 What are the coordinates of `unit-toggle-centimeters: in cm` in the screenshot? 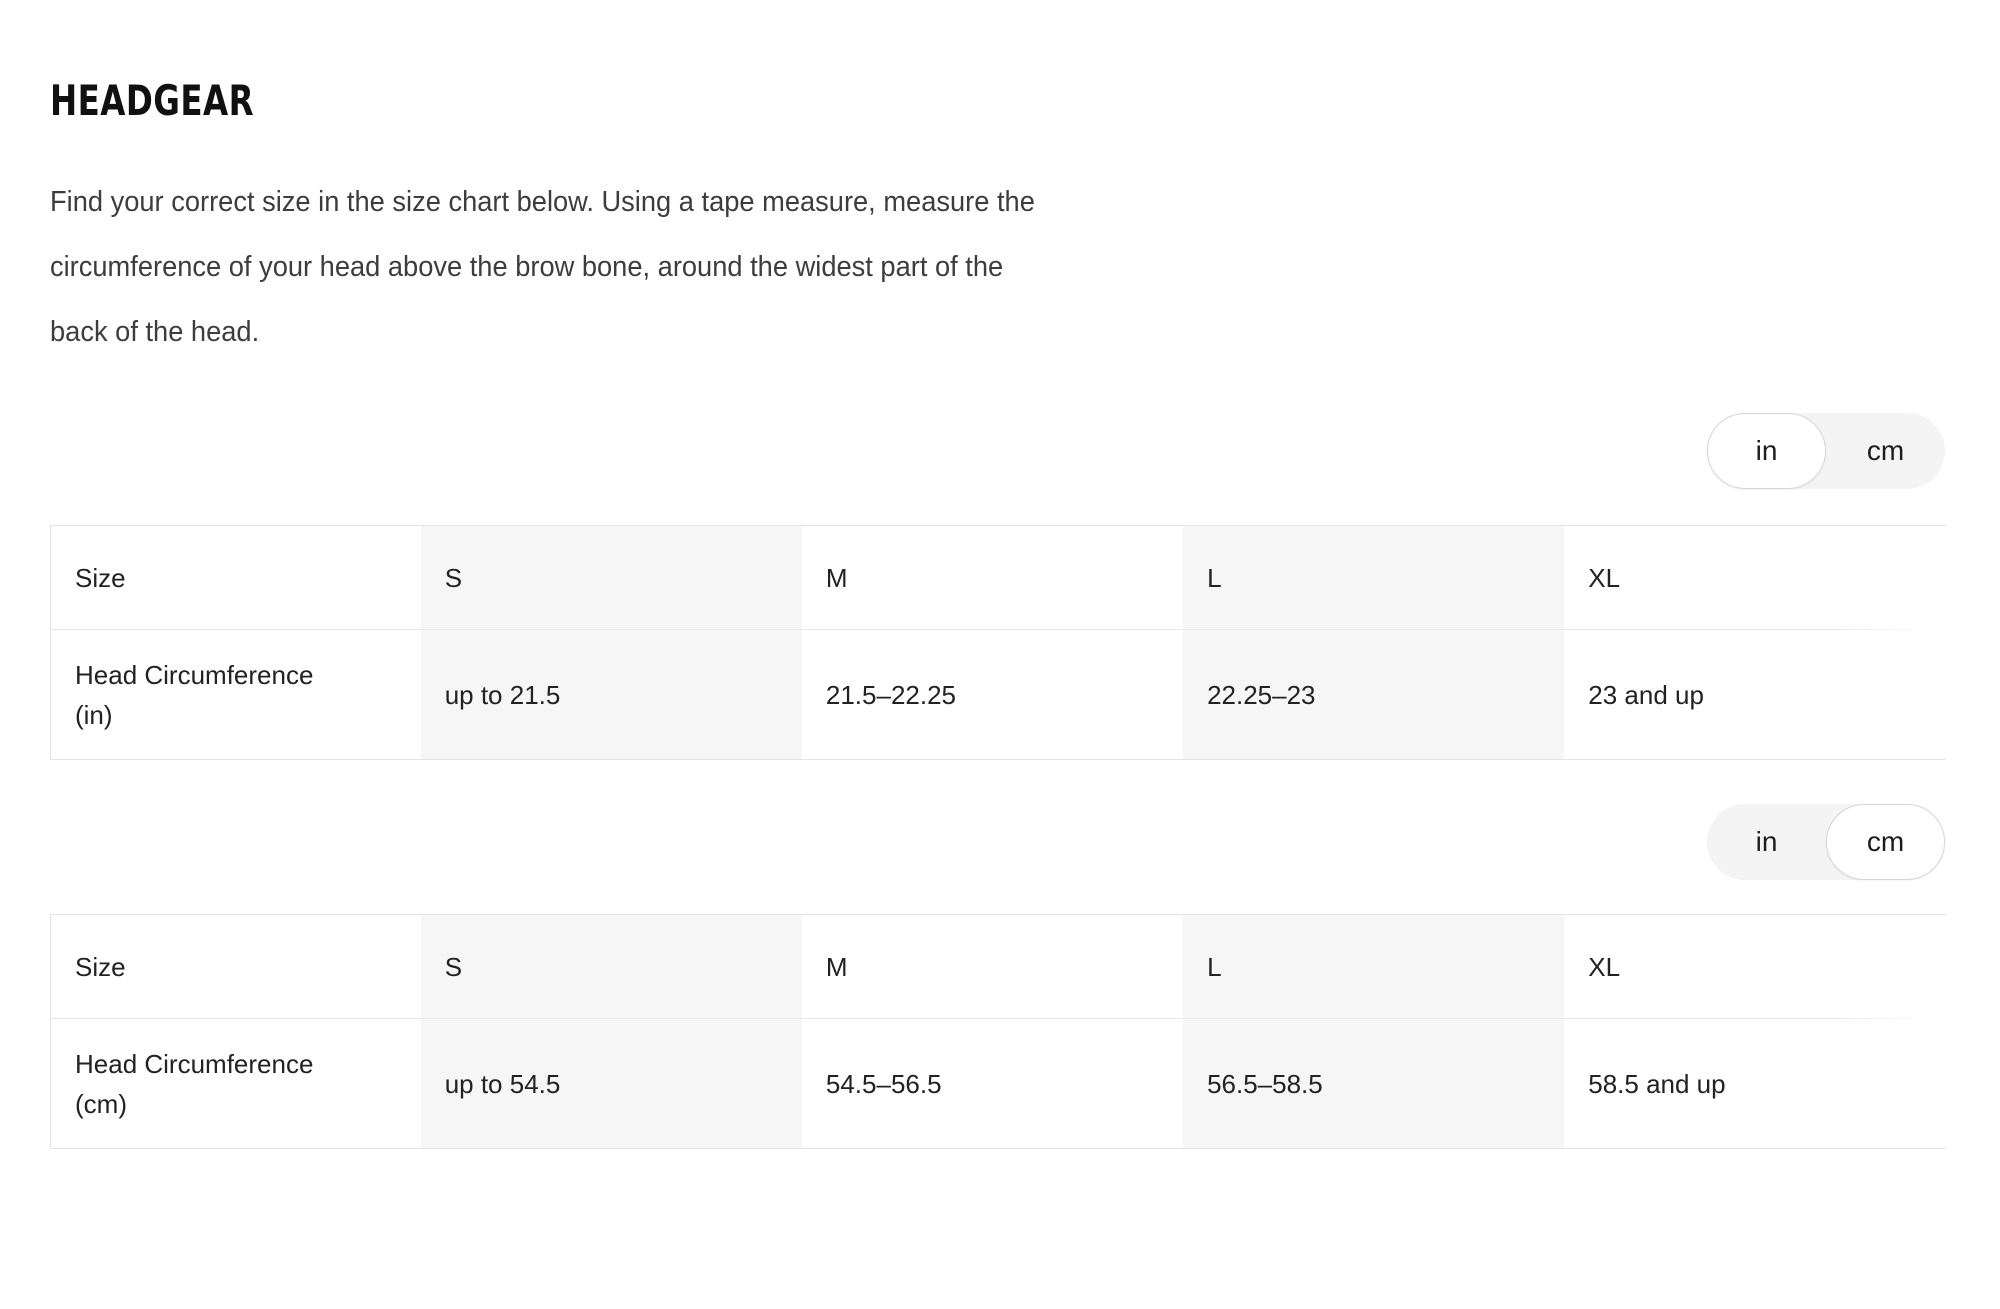 It's located at (1826, 842).